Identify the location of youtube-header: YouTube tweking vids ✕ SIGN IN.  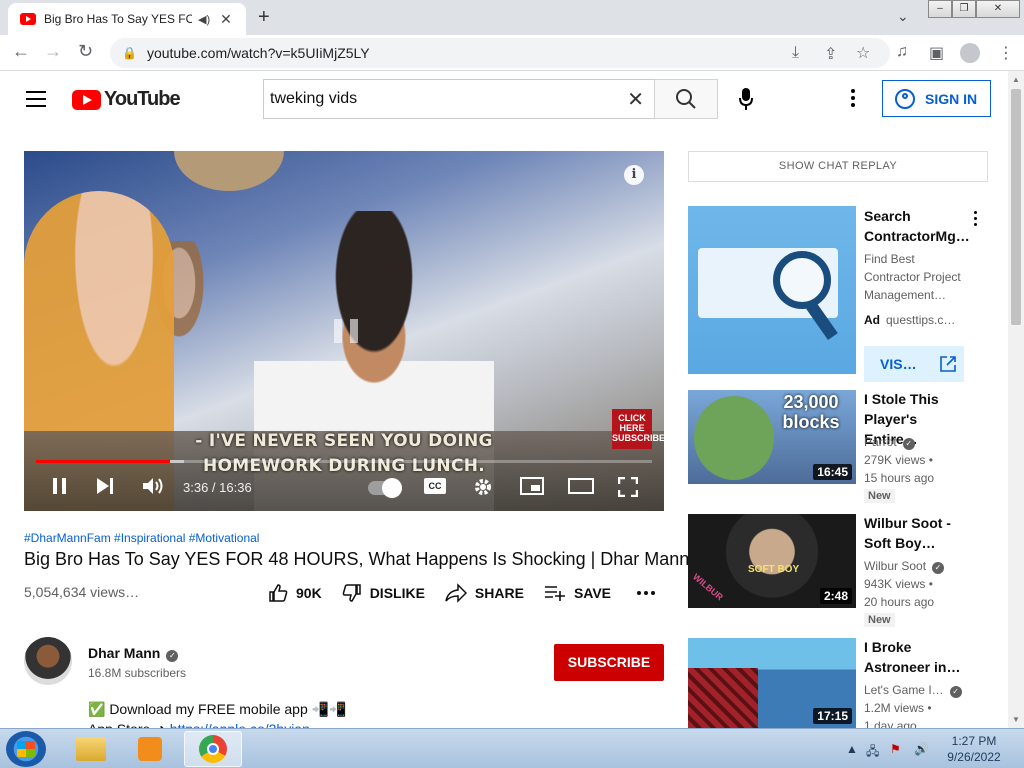
(504, 99).